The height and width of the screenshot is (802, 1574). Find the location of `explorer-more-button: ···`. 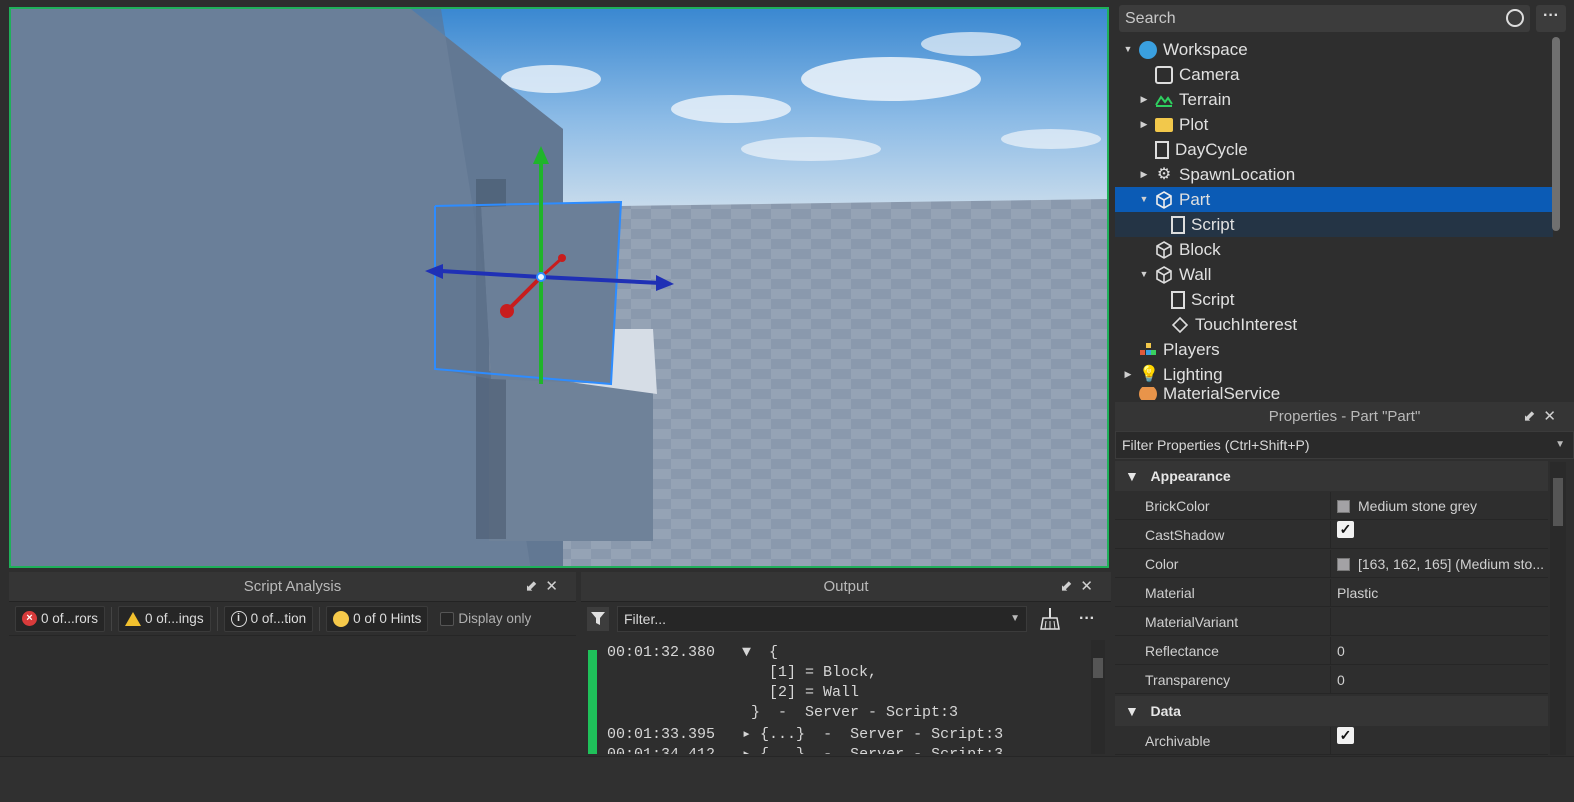

explorer-more-button: ··· is located at coordinates (1551, 18).